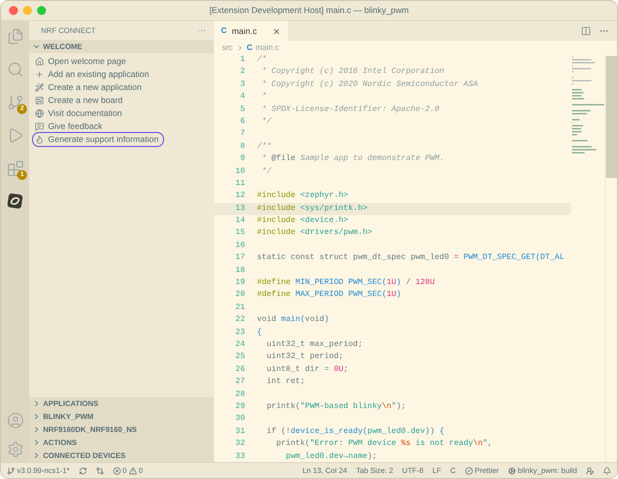  I want to click on disabled-icon, so click(468, 470).